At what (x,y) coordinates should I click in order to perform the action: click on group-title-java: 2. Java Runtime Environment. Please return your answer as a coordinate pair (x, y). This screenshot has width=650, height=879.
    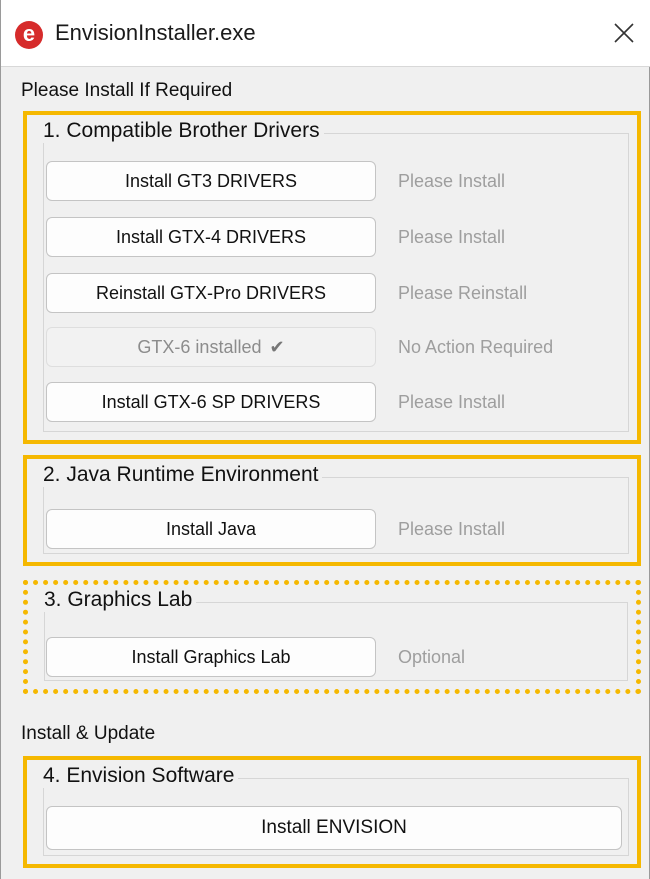
    Looking at the image, I should click on (182, 475).